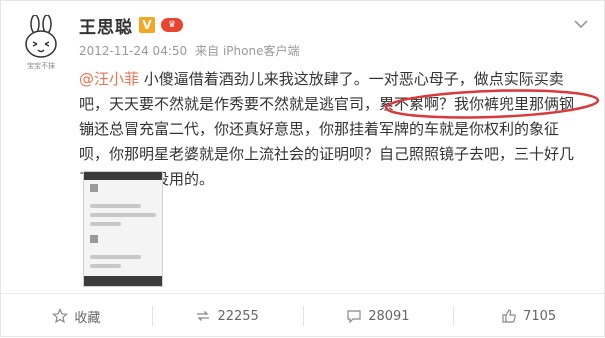 Image resolution: width=605 pixels, height=338 pixels. I want to click on action-bar: 收藏 22255 28091 7105, so click(302, 316).